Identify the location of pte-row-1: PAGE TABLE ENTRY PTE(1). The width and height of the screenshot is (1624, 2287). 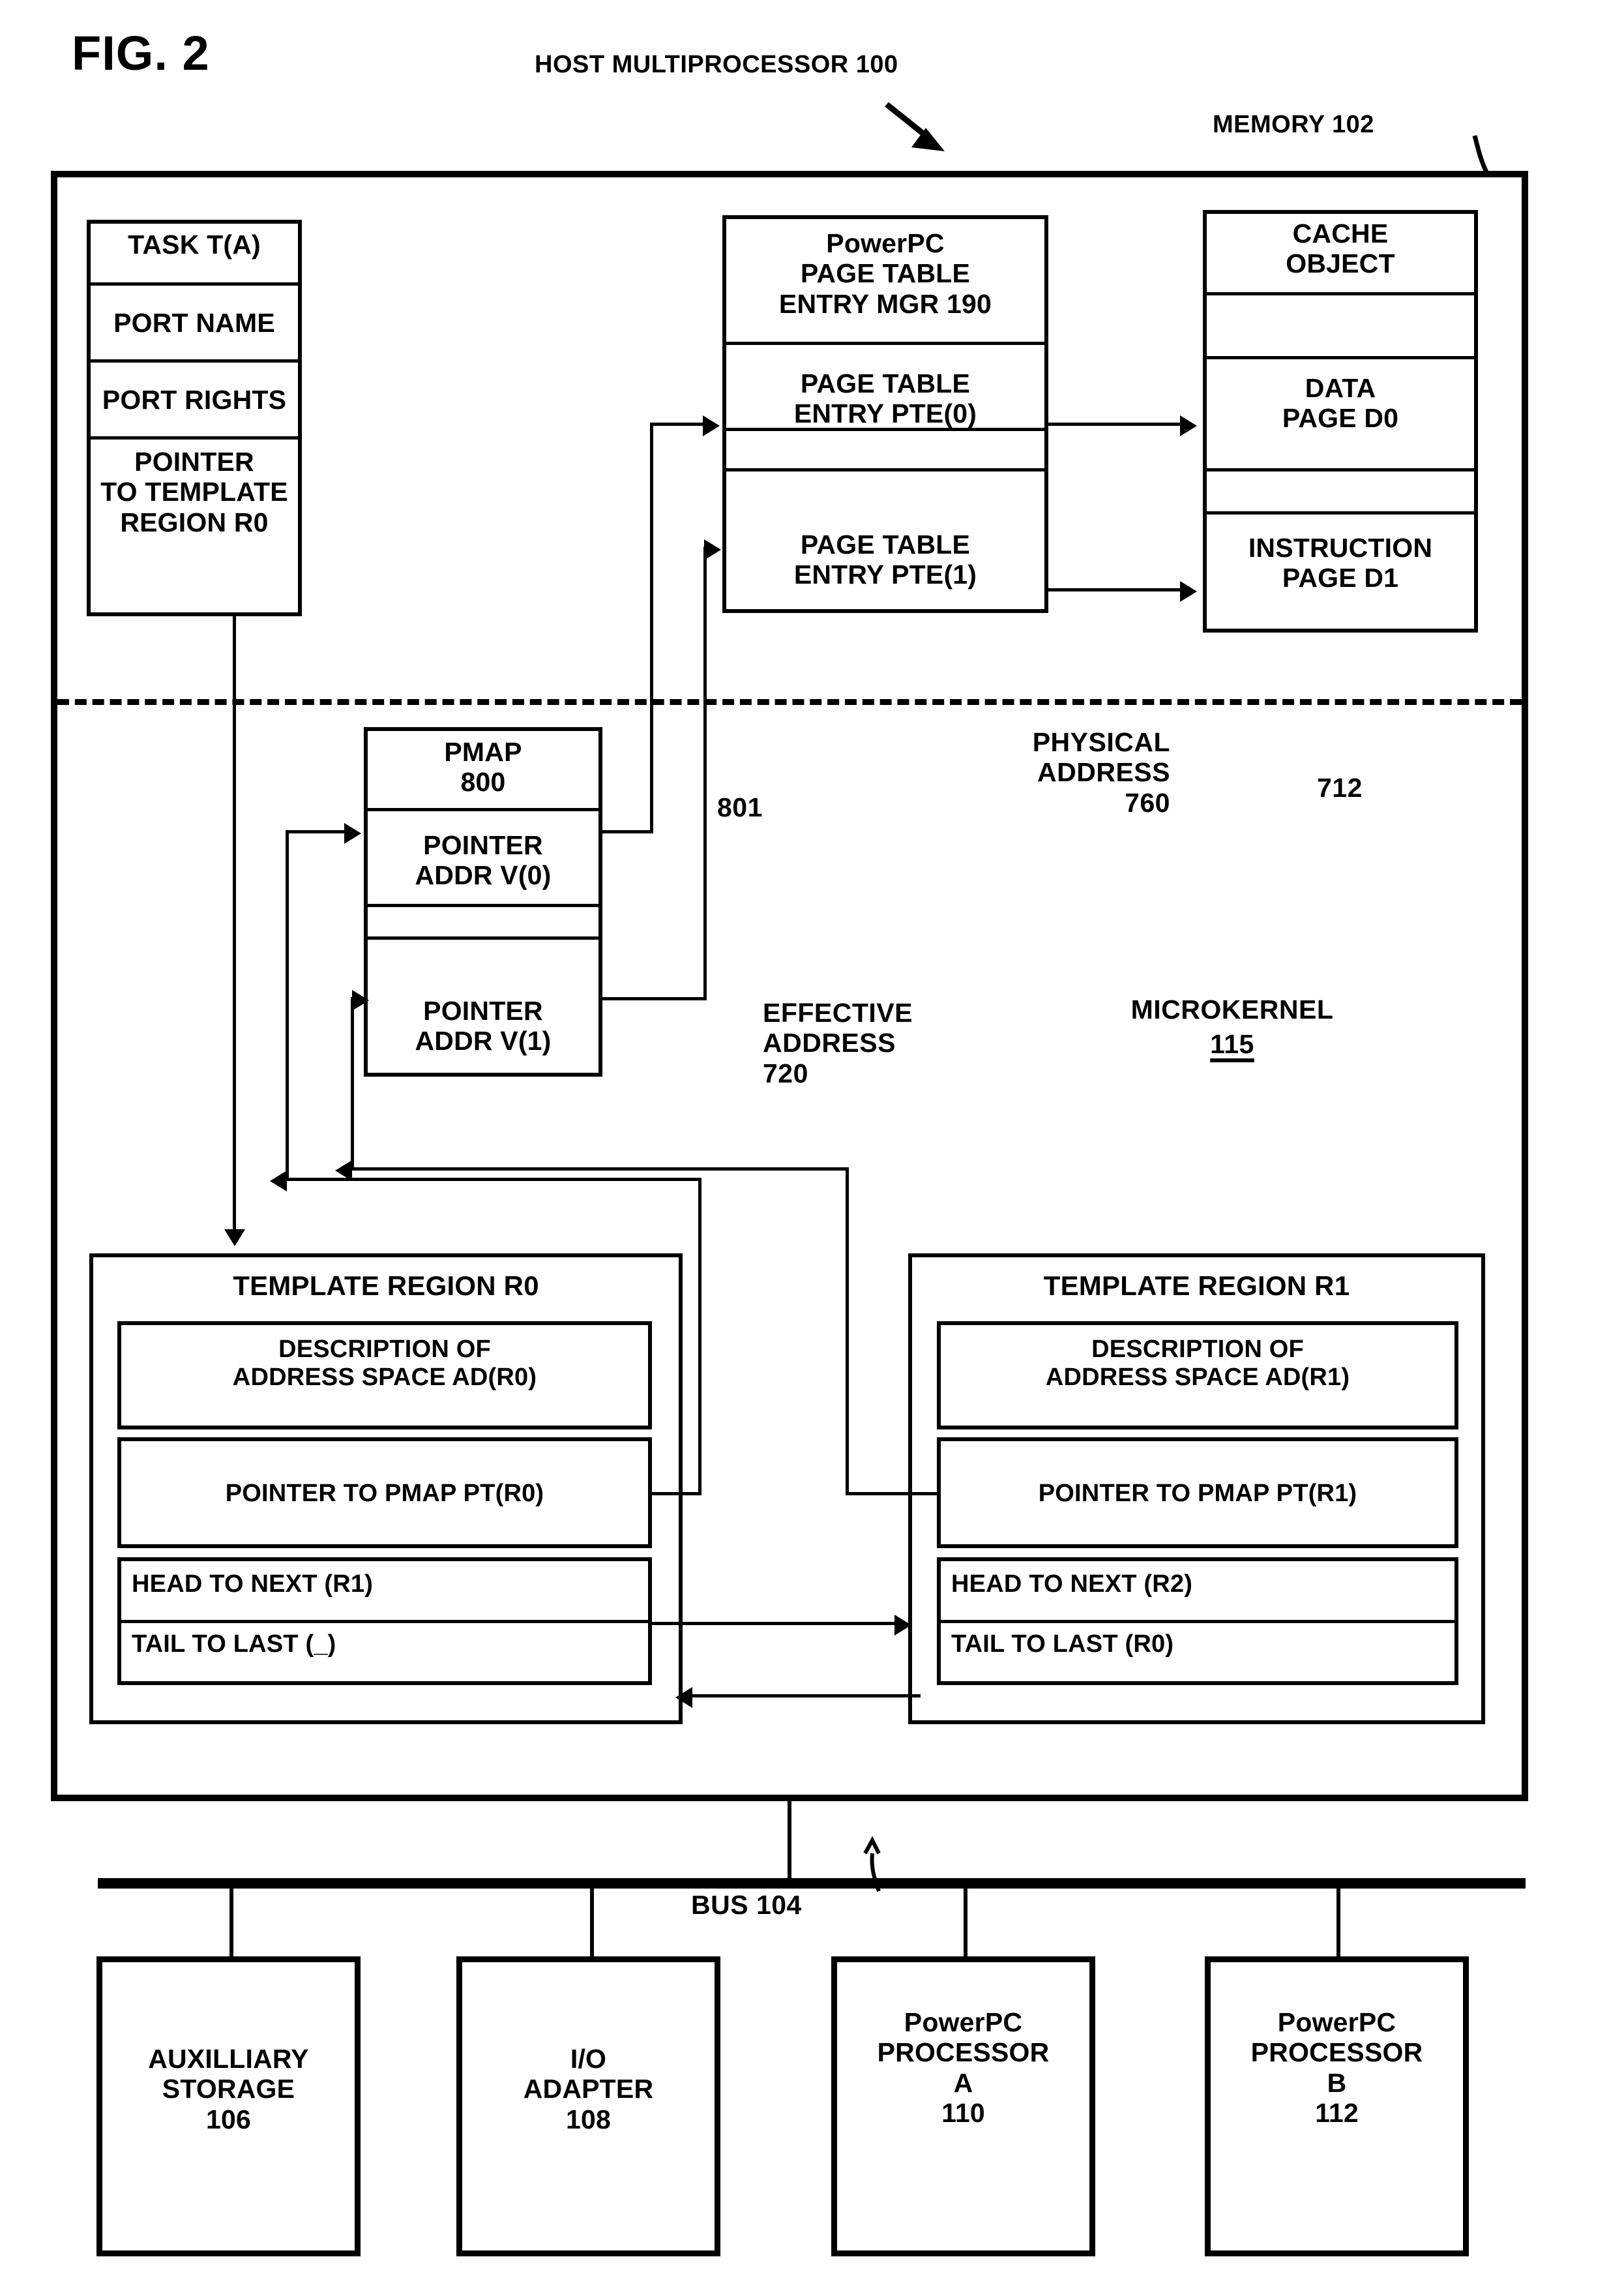
(885, 560).